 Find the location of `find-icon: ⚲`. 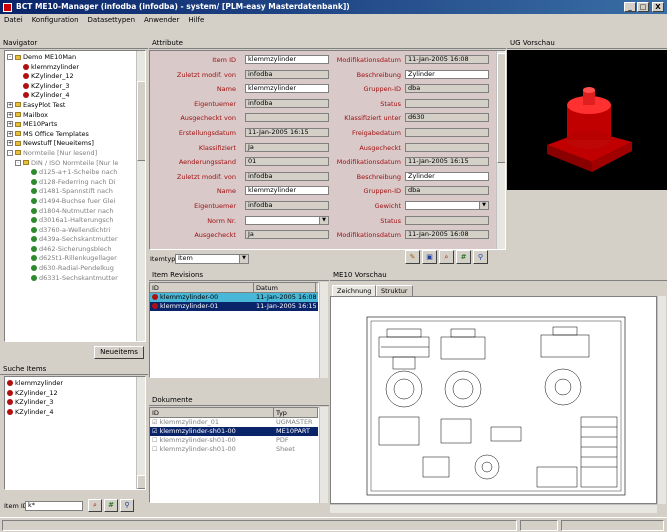

find-icon: ⚲ is located at coordinates (480, 257).